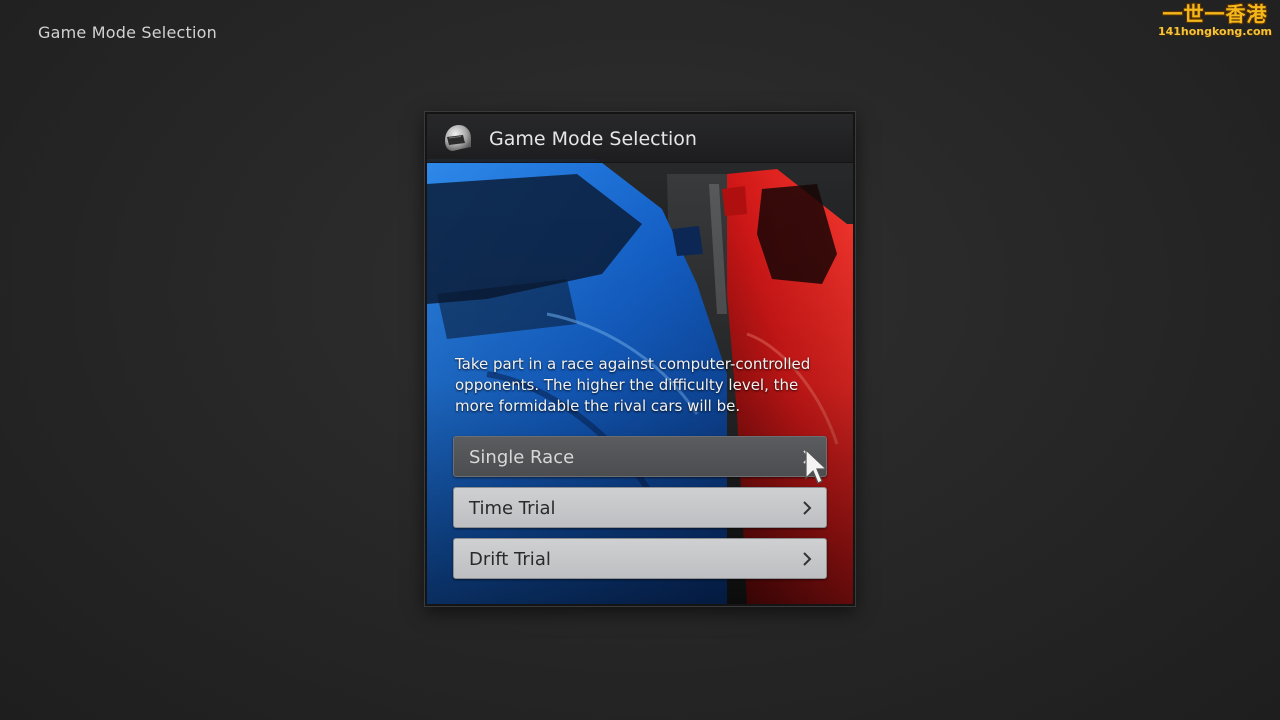 The width and height of the screenshot is (1280, 720). What do you see at coordinates (640, 507) in the screenshot?
I see `time-trial-button: Time Trial` at bounding box center [640, 507].